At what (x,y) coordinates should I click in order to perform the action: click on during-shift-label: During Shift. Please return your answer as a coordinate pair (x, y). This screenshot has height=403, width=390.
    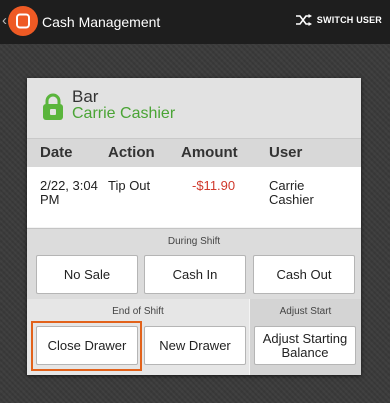
    Looking at the image, I should click on (194, 241).